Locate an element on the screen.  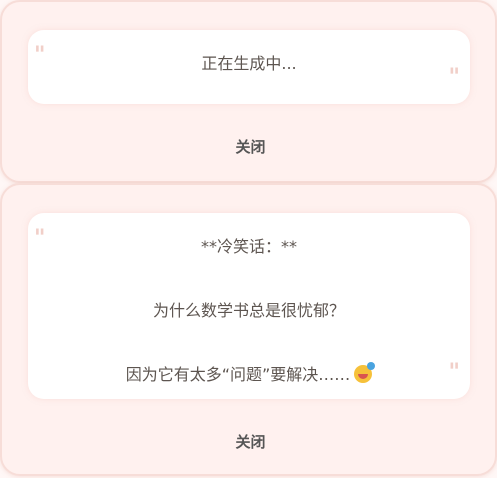
message-bubble: " 正在生成中... " is located at coordinates (249, 67).